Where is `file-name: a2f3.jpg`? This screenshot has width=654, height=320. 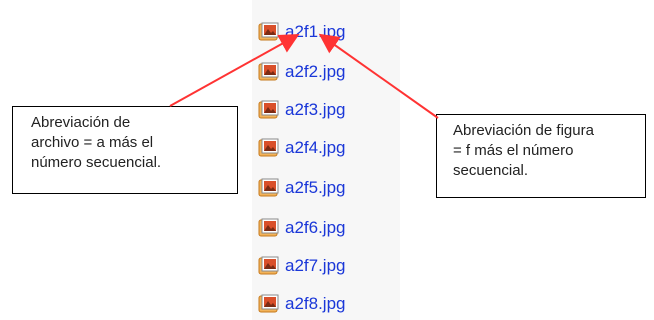
file-name: a2f3.jpg is located at coordinates (315, 109).